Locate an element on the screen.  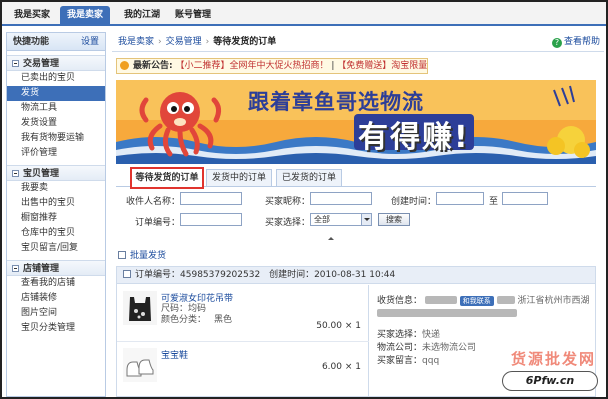
help-link: ? 查看帮助 is located at coordinates (575, 42).